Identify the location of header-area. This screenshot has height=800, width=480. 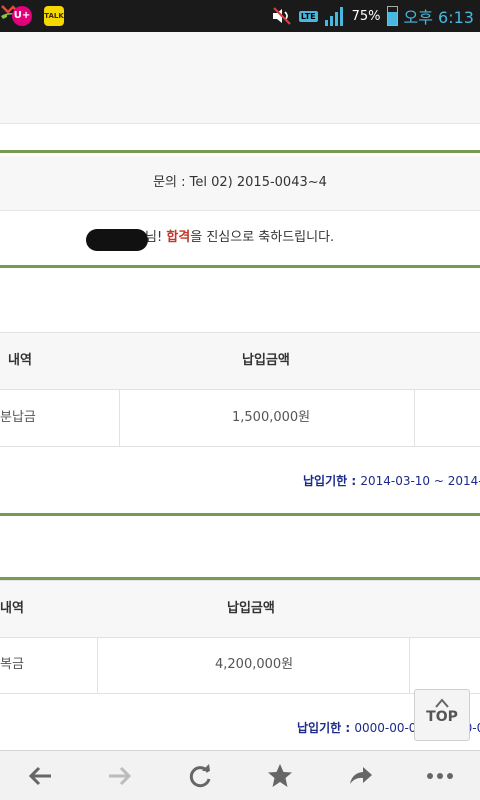
(240, 78).